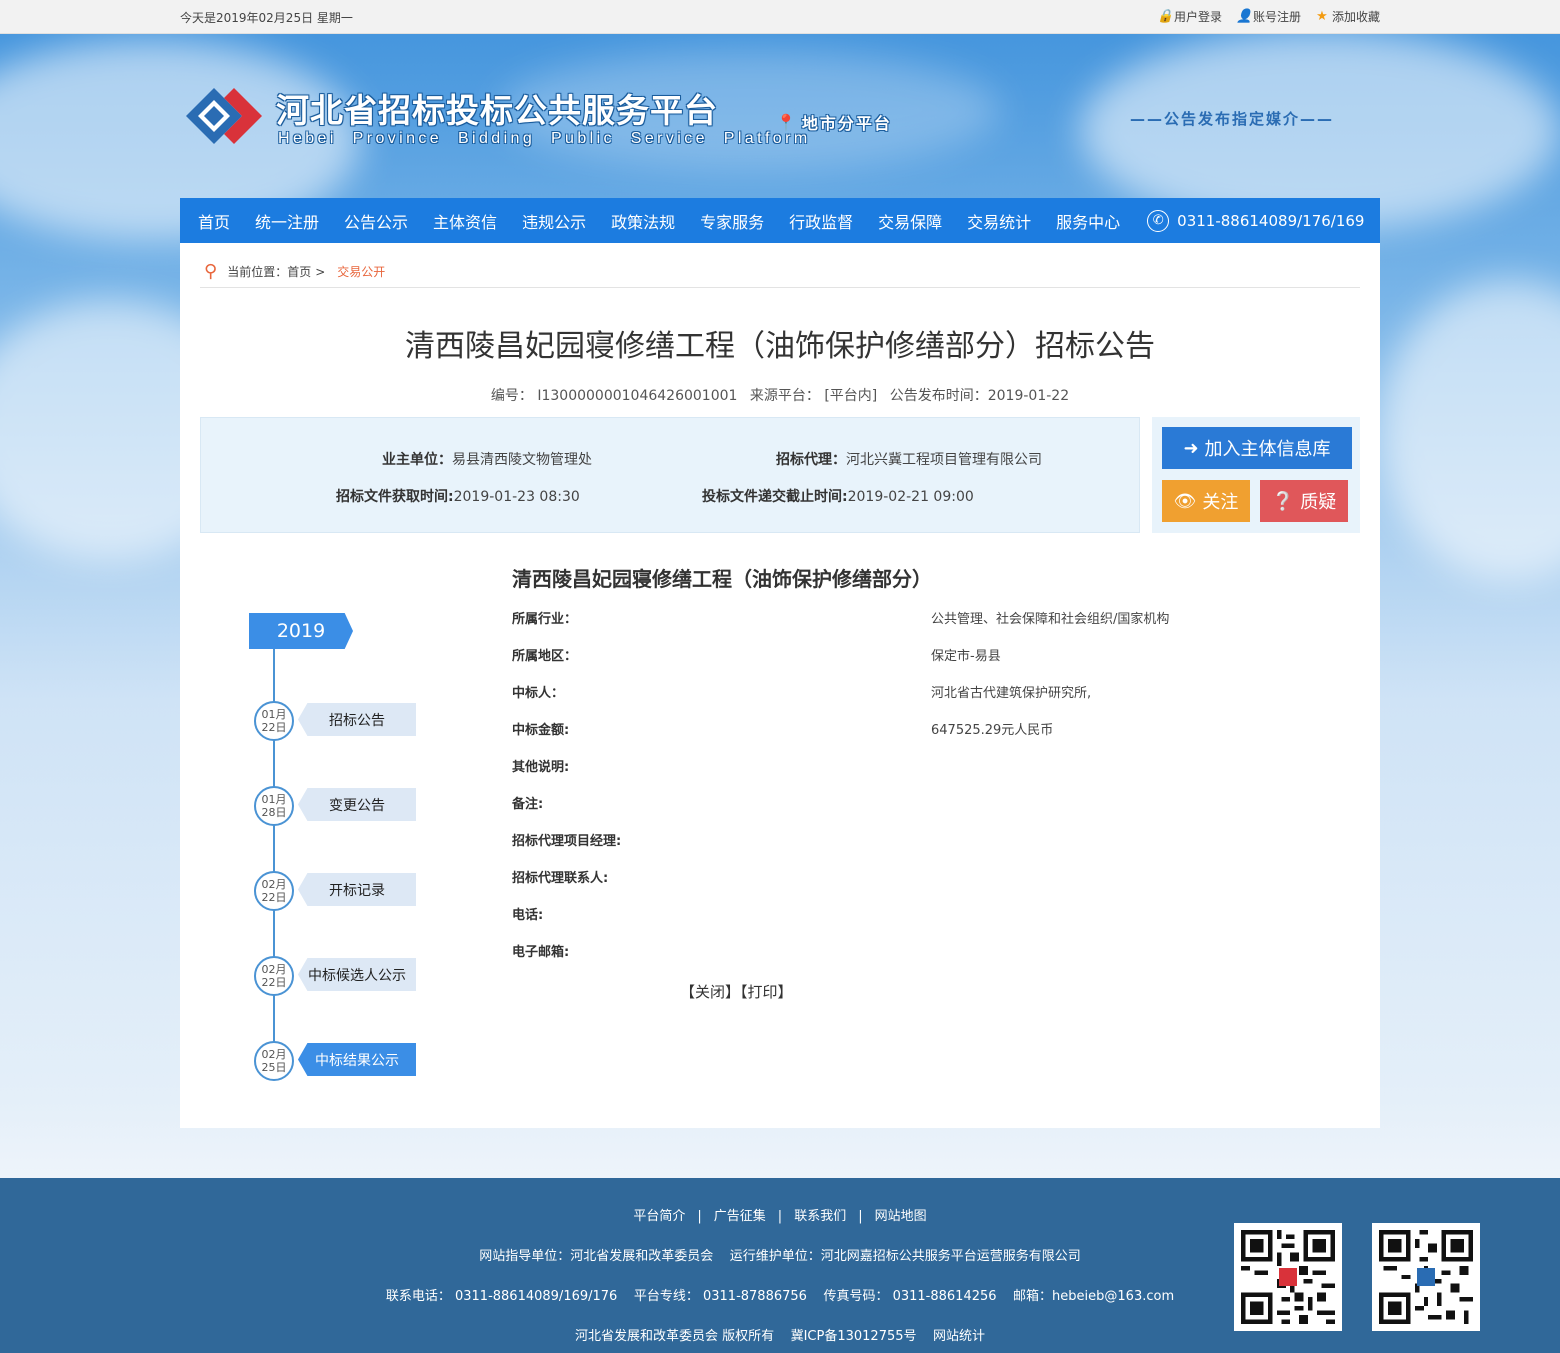  I want to click on notice-title: 清西陵昌妃园寝修缮工程（油饰保护修缮部分）招标公告, so click(780, 346).